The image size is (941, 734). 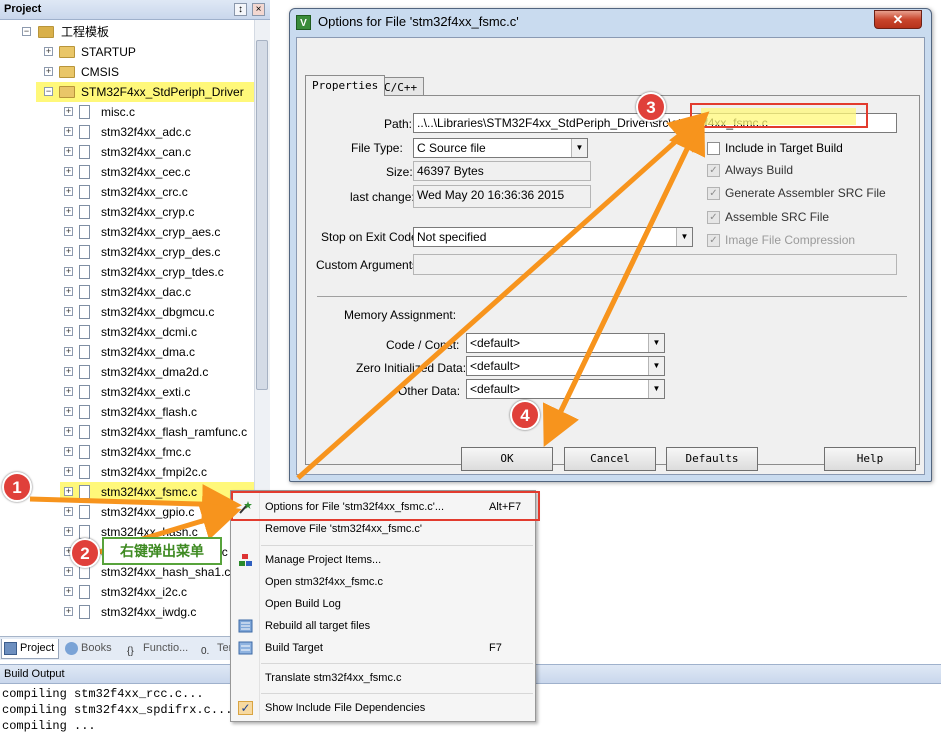 I want to click on step-badge: 4, so click(x=525, y=415).